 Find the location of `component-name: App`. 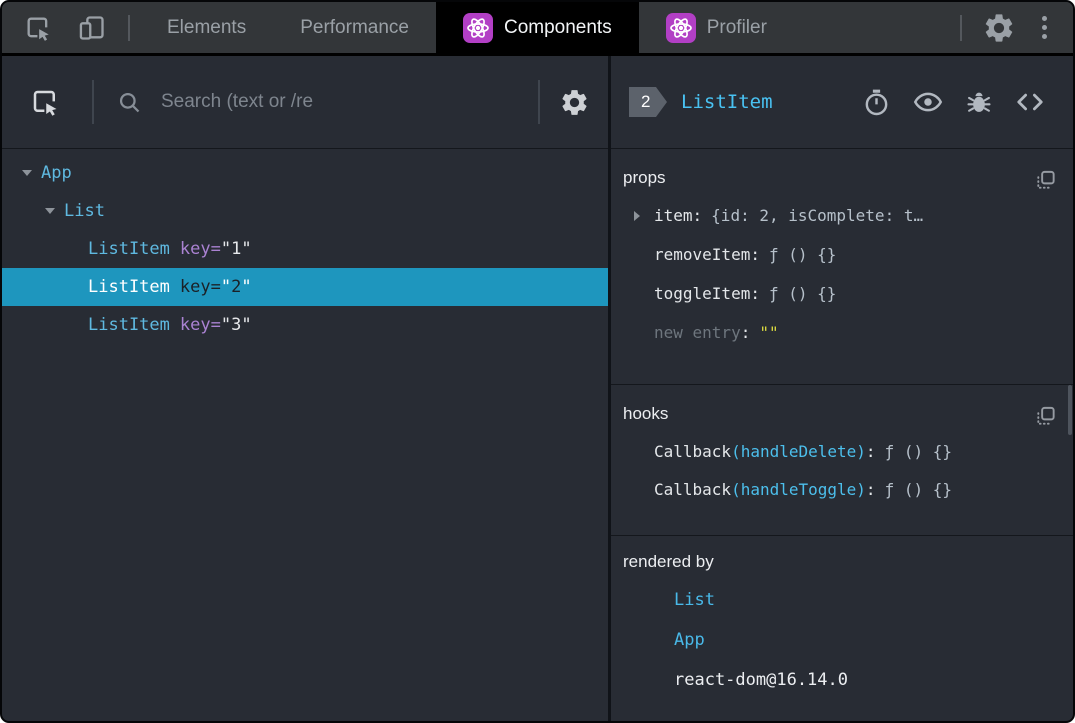

component-name: App is located at coordinates (56, 173).